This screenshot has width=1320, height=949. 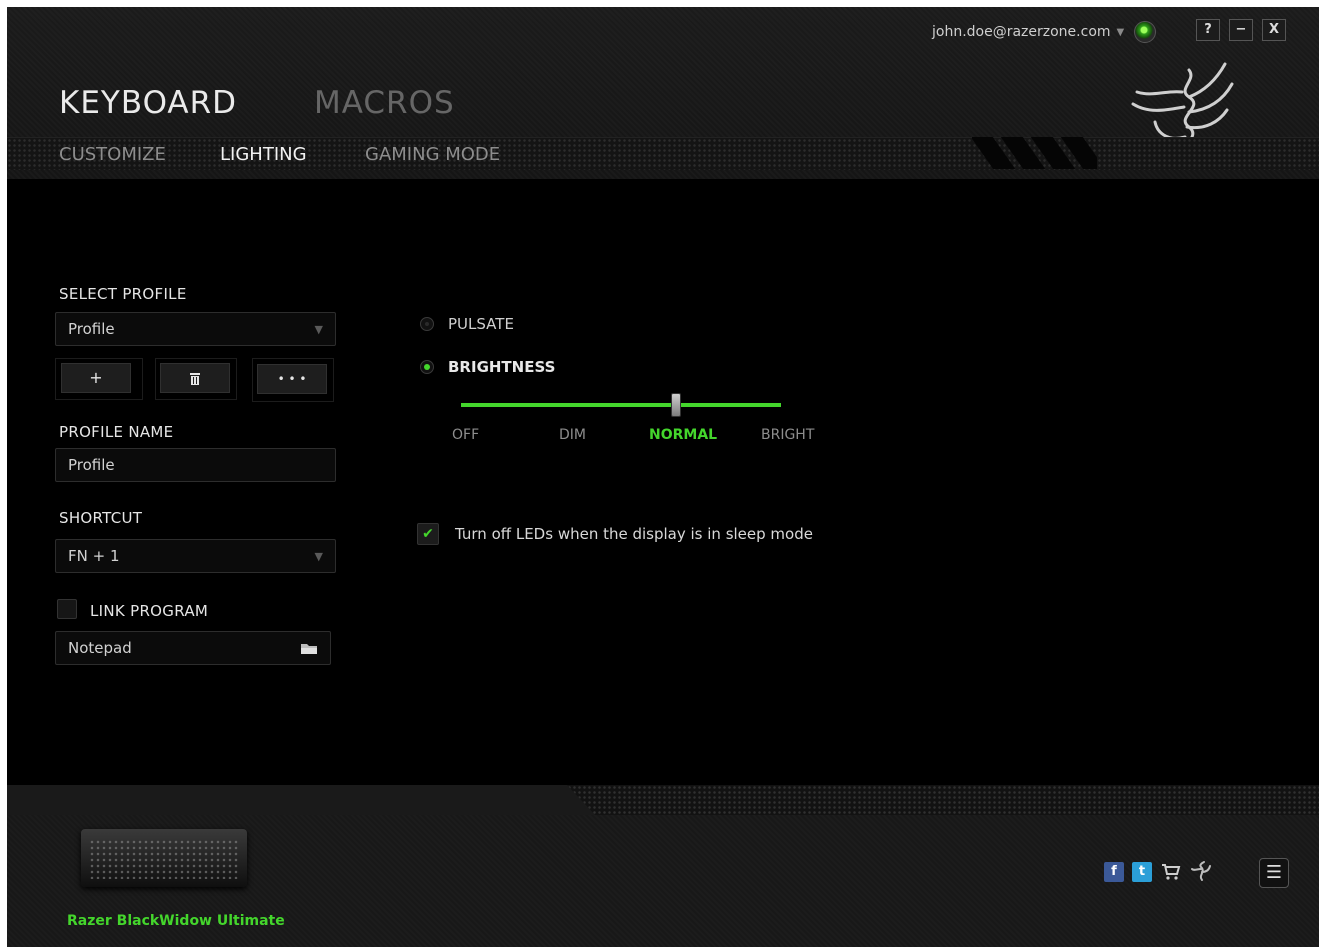 I want to click on delete-profile-button, so click(x=195, y=378).